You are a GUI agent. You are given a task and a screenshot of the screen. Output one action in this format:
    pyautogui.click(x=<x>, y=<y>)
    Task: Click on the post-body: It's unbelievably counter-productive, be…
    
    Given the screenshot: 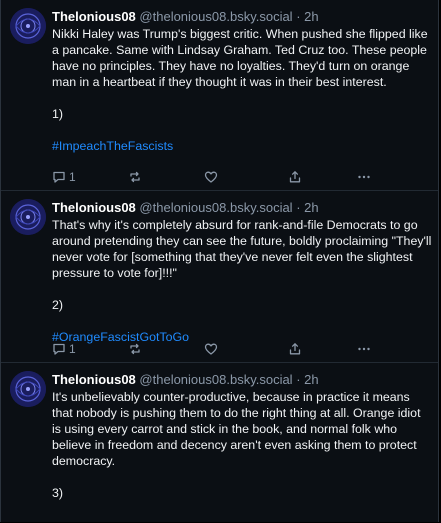 What is the action you would take?
    pyautogui.click(x=236, y=429)
    